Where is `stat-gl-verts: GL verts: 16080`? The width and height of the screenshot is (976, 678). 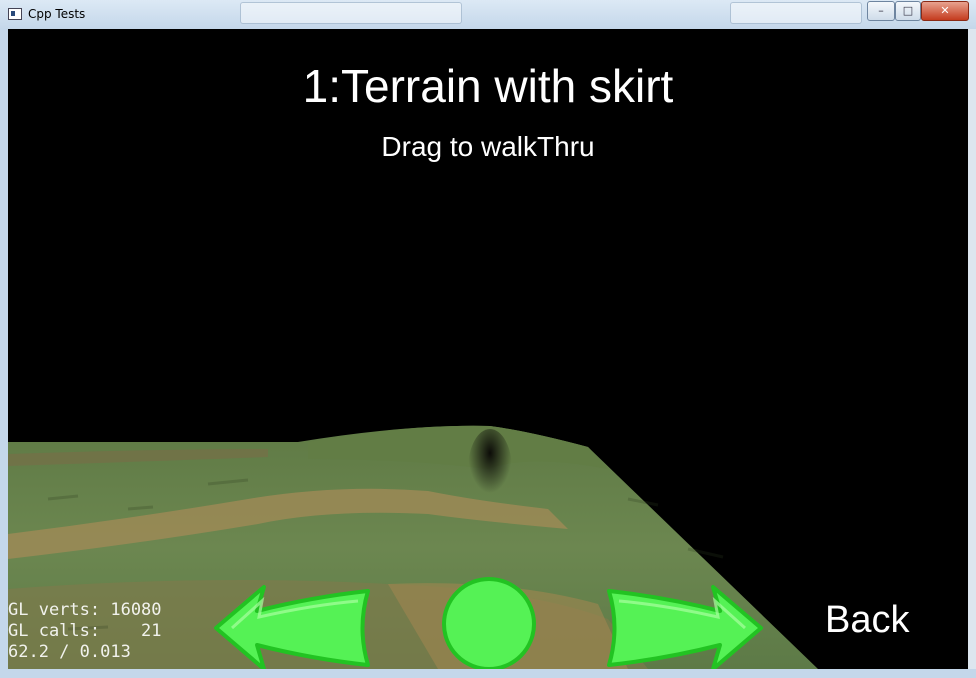 stat-gl-verts: GL verts: 16080 is located at coordinates (85, 610).